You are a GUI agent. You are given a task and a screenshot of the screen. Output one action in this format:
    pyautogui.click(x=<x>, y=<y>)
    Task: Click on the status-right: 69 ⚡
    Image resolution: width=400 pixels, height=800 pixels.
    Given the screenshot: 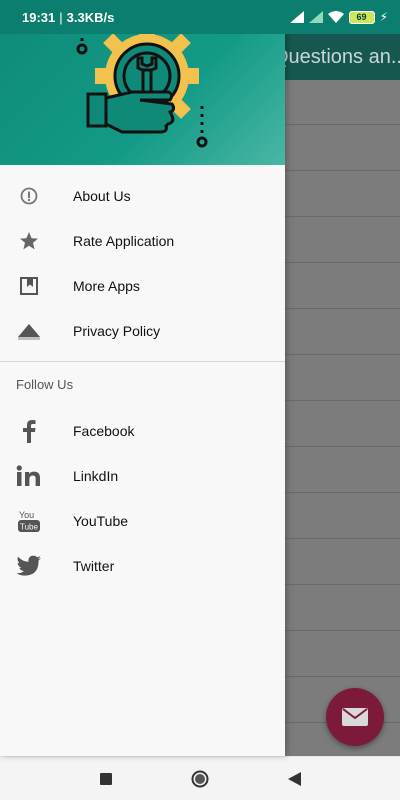 What is the action you would take?
    pyautogui.click(x=338, y=17)
    